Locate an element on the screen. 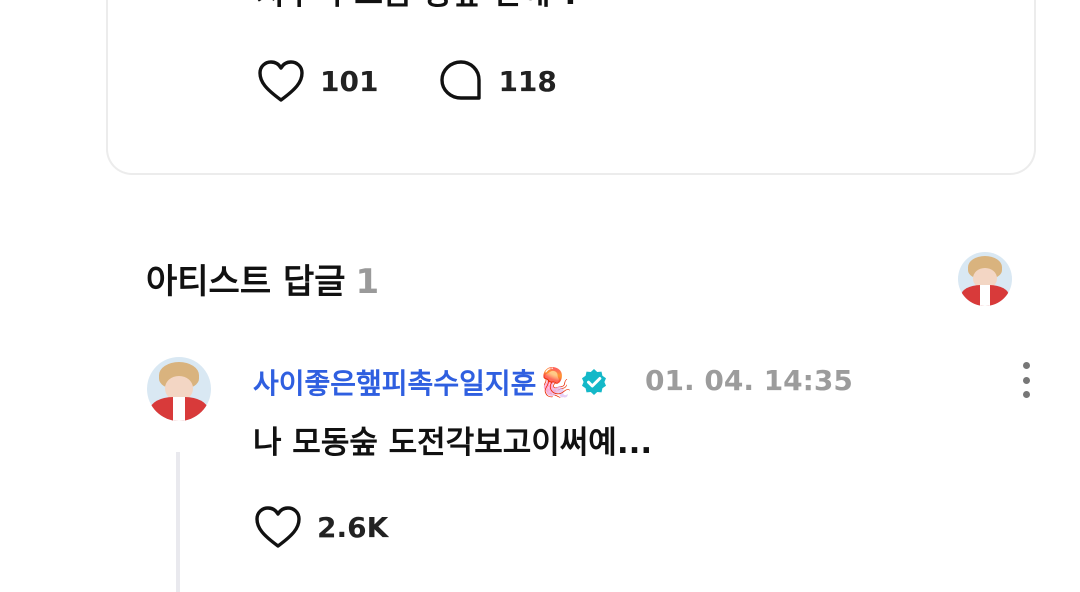 This screenshot has height=592, width=1080. post-text: 지후니 요즘 동숲 안해 ? is located at coordinates (418, 6).